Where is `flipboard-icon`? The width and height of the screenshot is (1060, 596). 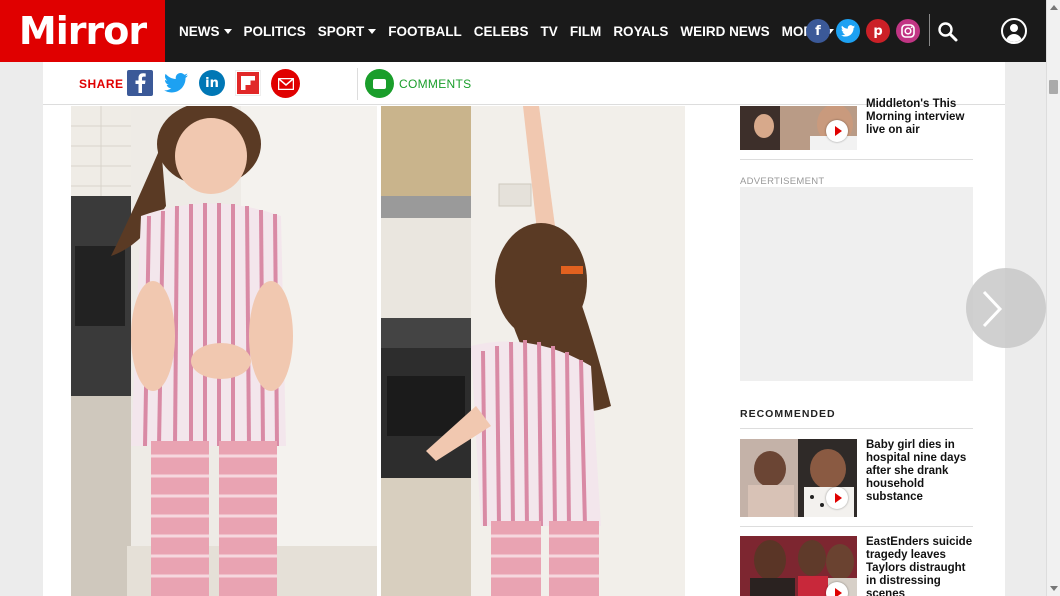 flipboard-icon is located at coordinates (248, 83).